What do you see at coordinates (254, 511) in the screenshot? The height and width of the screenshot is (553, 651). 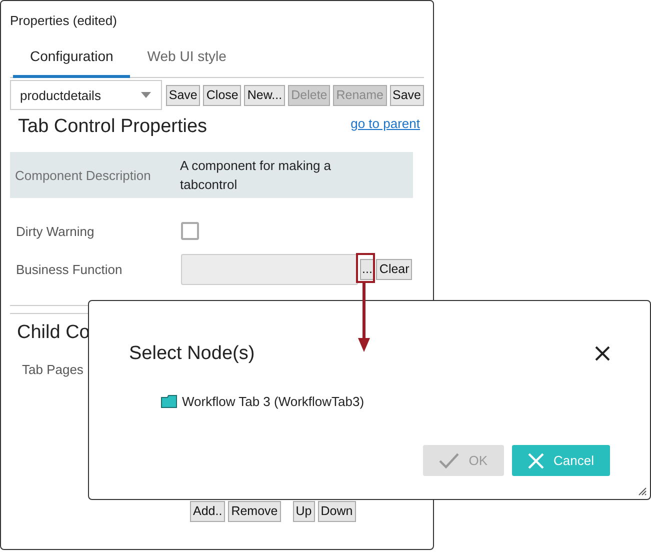 I see `list-button: Remove` at bounding box center [254, 511].